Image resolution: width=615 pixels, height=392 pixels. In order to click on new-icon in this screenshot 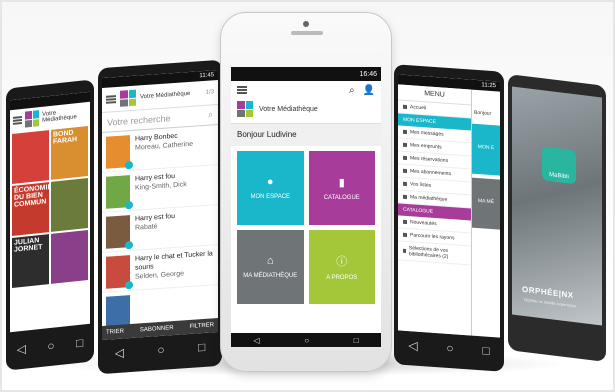, I will do `click(405, 222)`.